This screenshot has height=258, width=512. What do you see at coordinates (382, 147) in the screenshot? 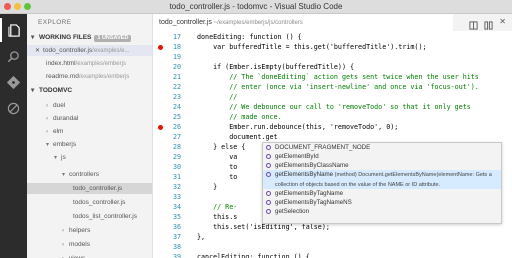
I see `suggestion-item: DOCUMENT_FRAGMENT_NODE` at bounding box center [382, 147].